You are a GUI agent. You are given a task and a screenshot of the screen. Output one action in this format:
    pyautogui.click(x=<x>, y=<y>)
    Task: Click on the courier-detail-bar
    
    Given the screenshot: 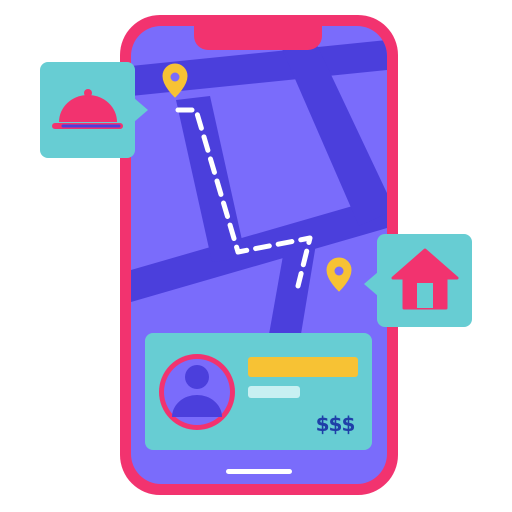 What is the action you would take?
    pyautogui.click(x=274, y=392)
    